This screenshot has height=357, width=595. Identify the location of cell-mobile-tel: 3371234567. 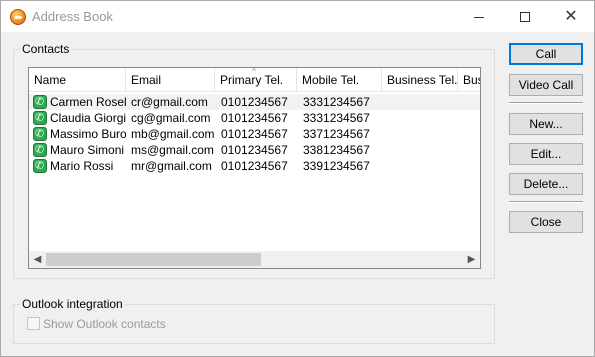
(336, 134).